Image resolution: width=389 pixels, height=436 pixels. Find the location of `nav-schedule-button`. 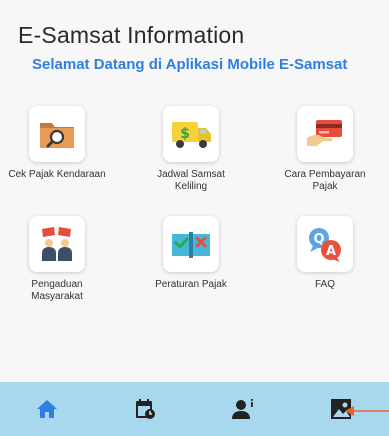

nav-schedule-button is located at coordinates (145, 409).